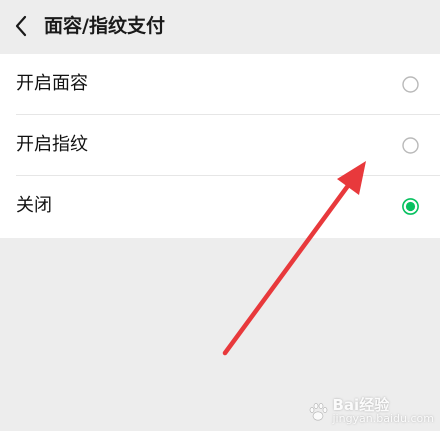 The height and width of the screenshot is (431, 440). I want to click on option-label: 开启面容, so click(52, 83).